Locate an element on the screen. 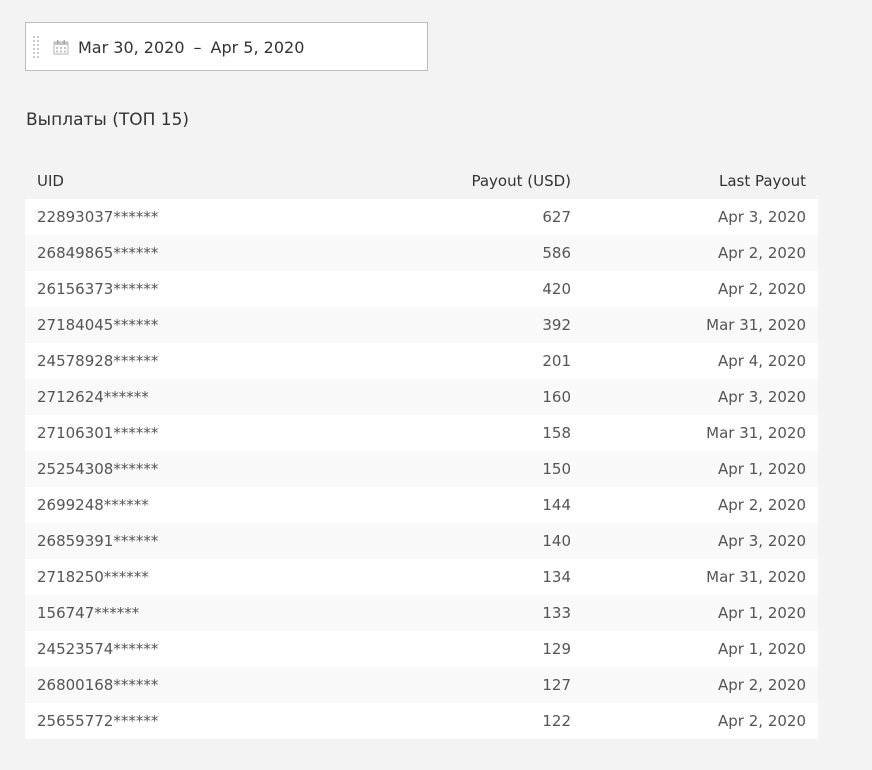 This screenshot has width=872, height=770. payout-cell: 160 is located at coordinates (556, 397).